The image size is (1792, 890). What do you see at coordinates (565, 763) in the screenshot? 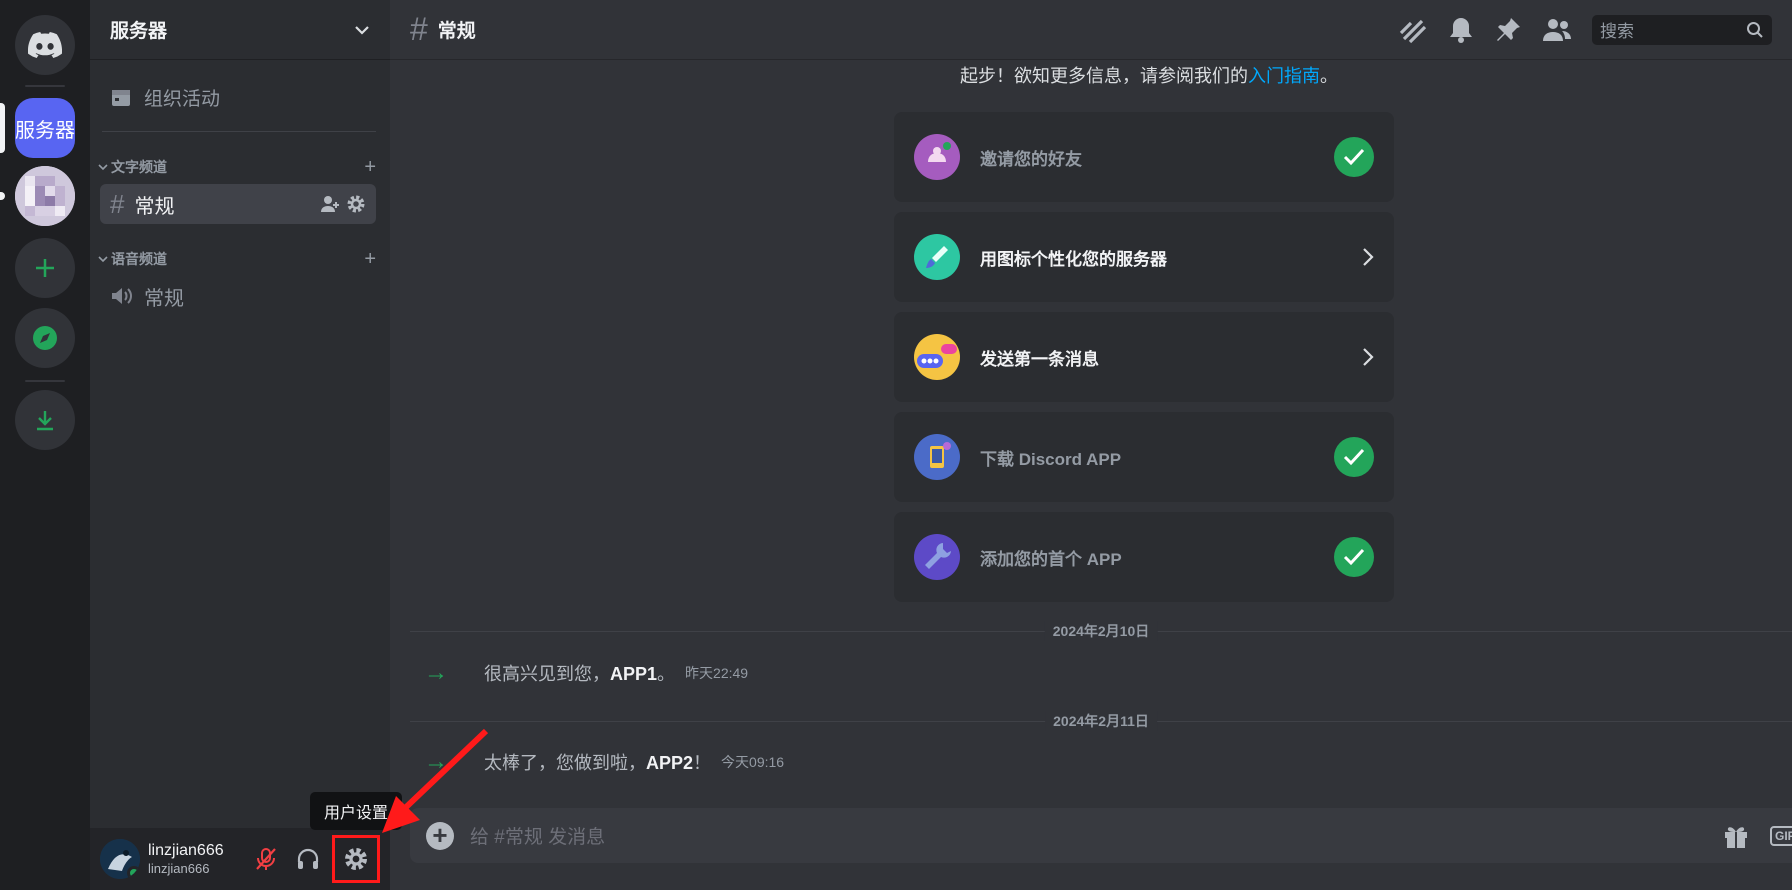
I see `message-text: 太棒了，您做到啦，` at bounding box center [565, 763].